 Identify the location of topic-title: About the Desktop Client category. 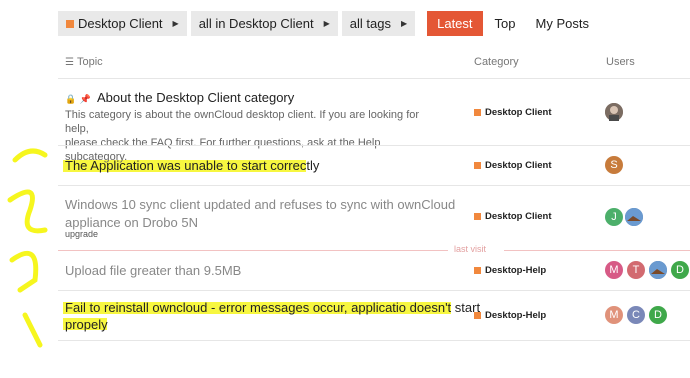
(195, 97).